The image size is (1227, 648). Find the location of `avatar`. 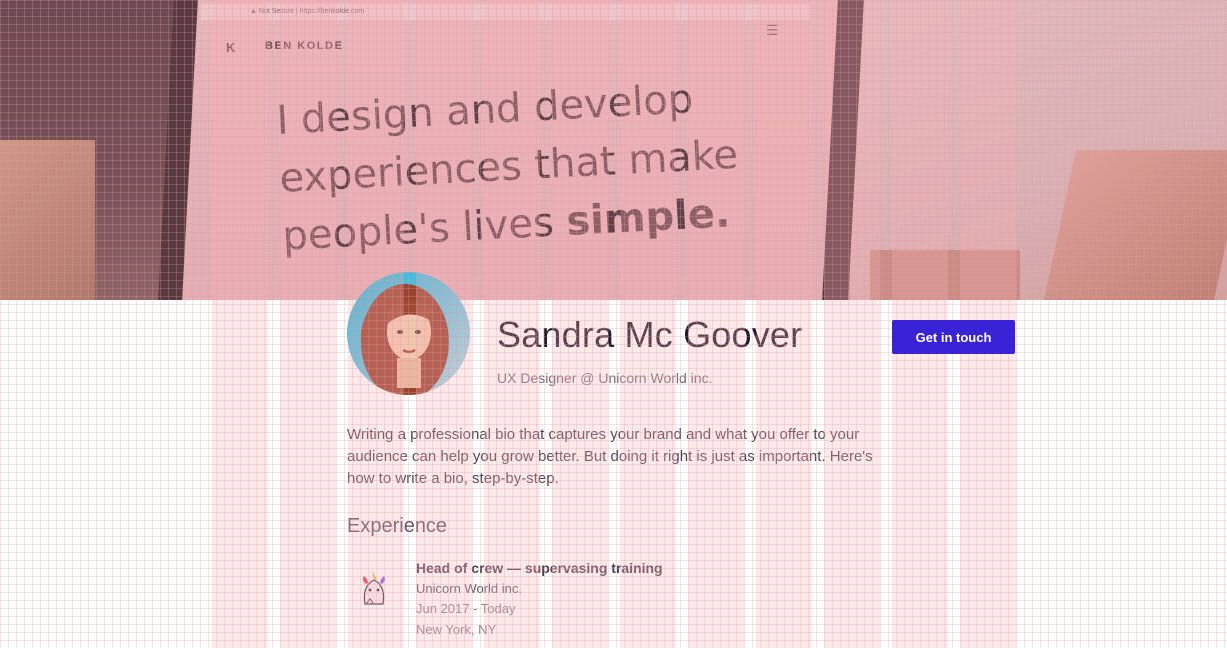

avatar is located at coordinates (408, 333).